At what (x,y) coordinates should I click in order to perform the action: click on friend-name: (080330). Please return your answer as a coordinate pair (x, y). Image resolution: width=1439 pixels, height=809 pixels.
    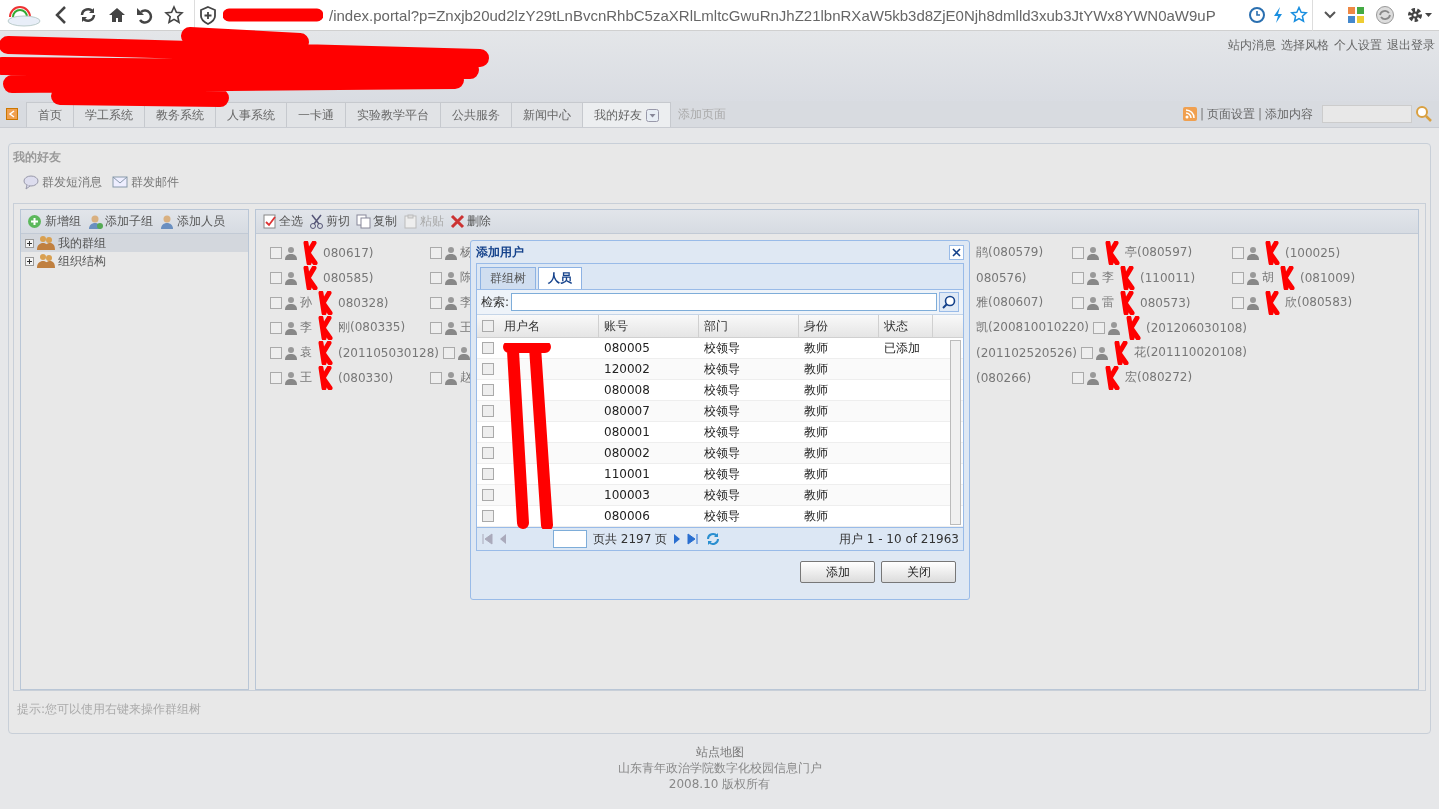
    Looking at the image, I should click on (366, 377).